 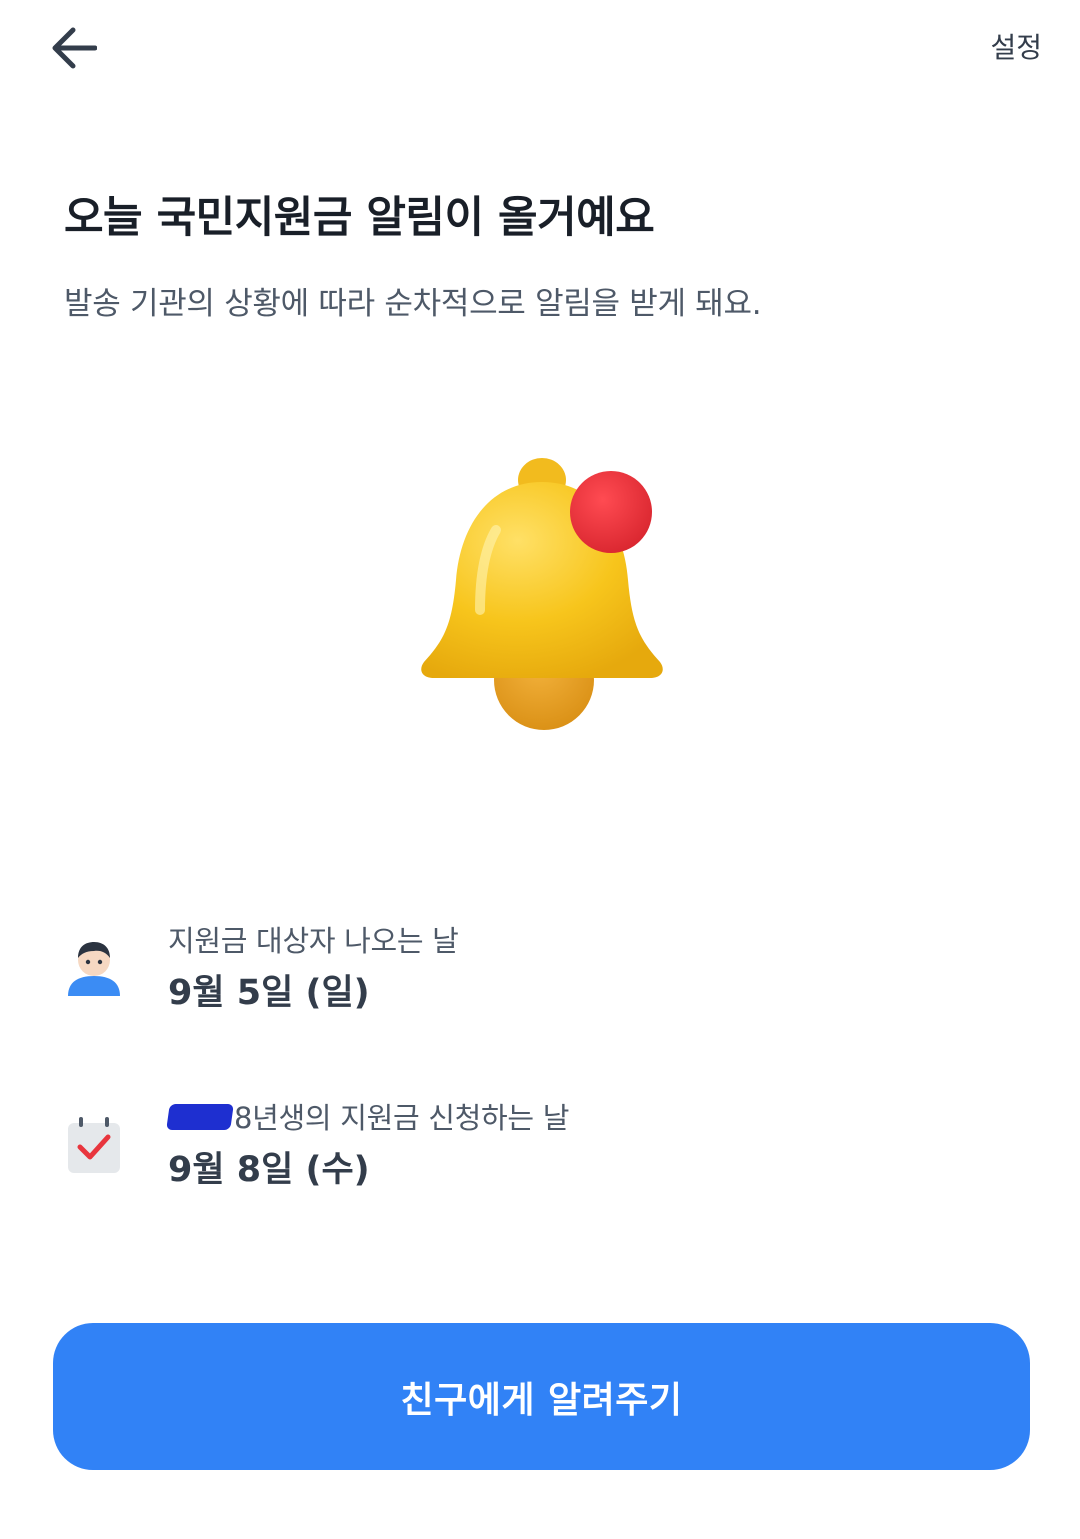 What do you see at coordinates (541, 1396) in the screenshot?
I see `share-with-friend-button: 친구에게 알려주기` at bounding box center [541, 1396].